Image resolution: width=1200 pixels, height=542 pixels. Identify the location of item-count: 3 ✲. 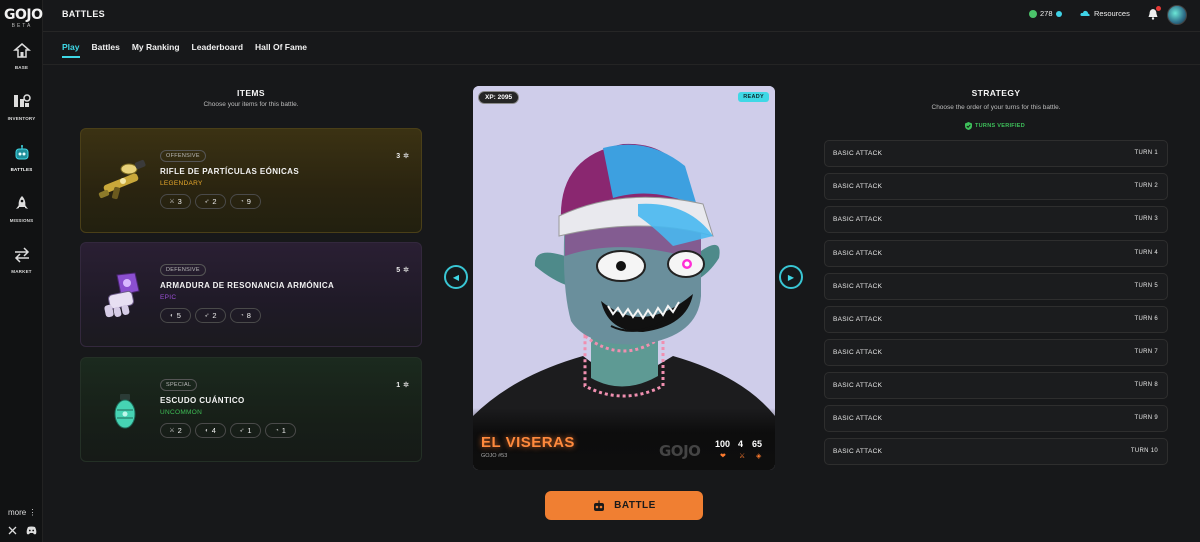
(402, 156).